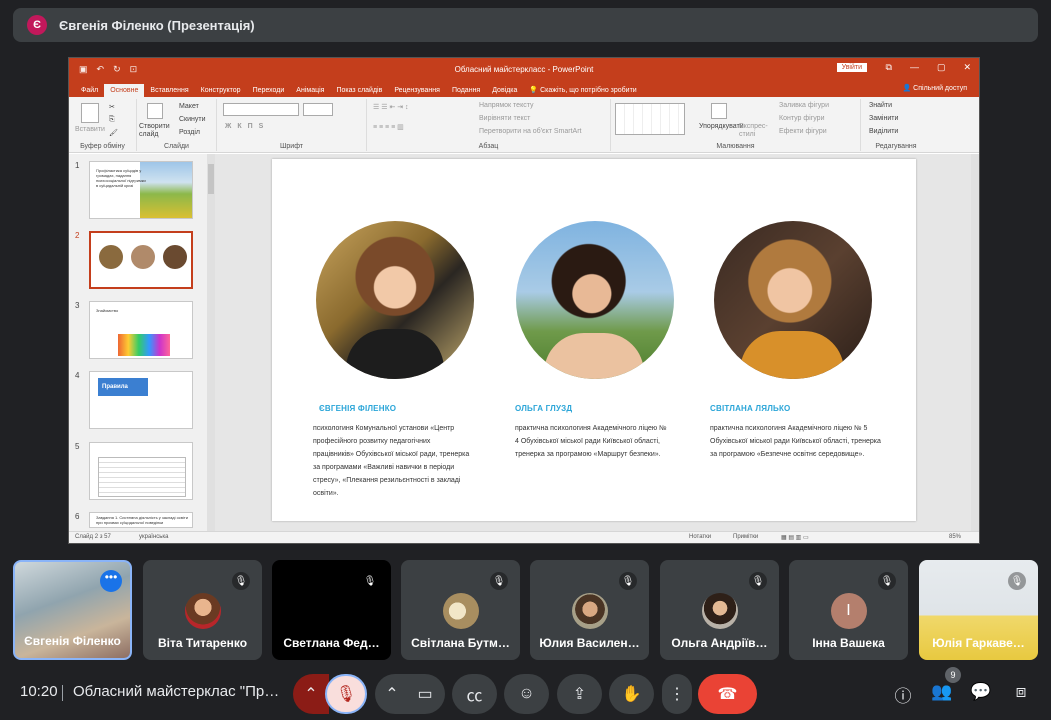 Image resolution: width=1051 pixels, height=720 pixels. What do you see at coordinates (884, 118) in the screenshot?
I see `replace-label: Замінити` at bounding box center [884, 118].